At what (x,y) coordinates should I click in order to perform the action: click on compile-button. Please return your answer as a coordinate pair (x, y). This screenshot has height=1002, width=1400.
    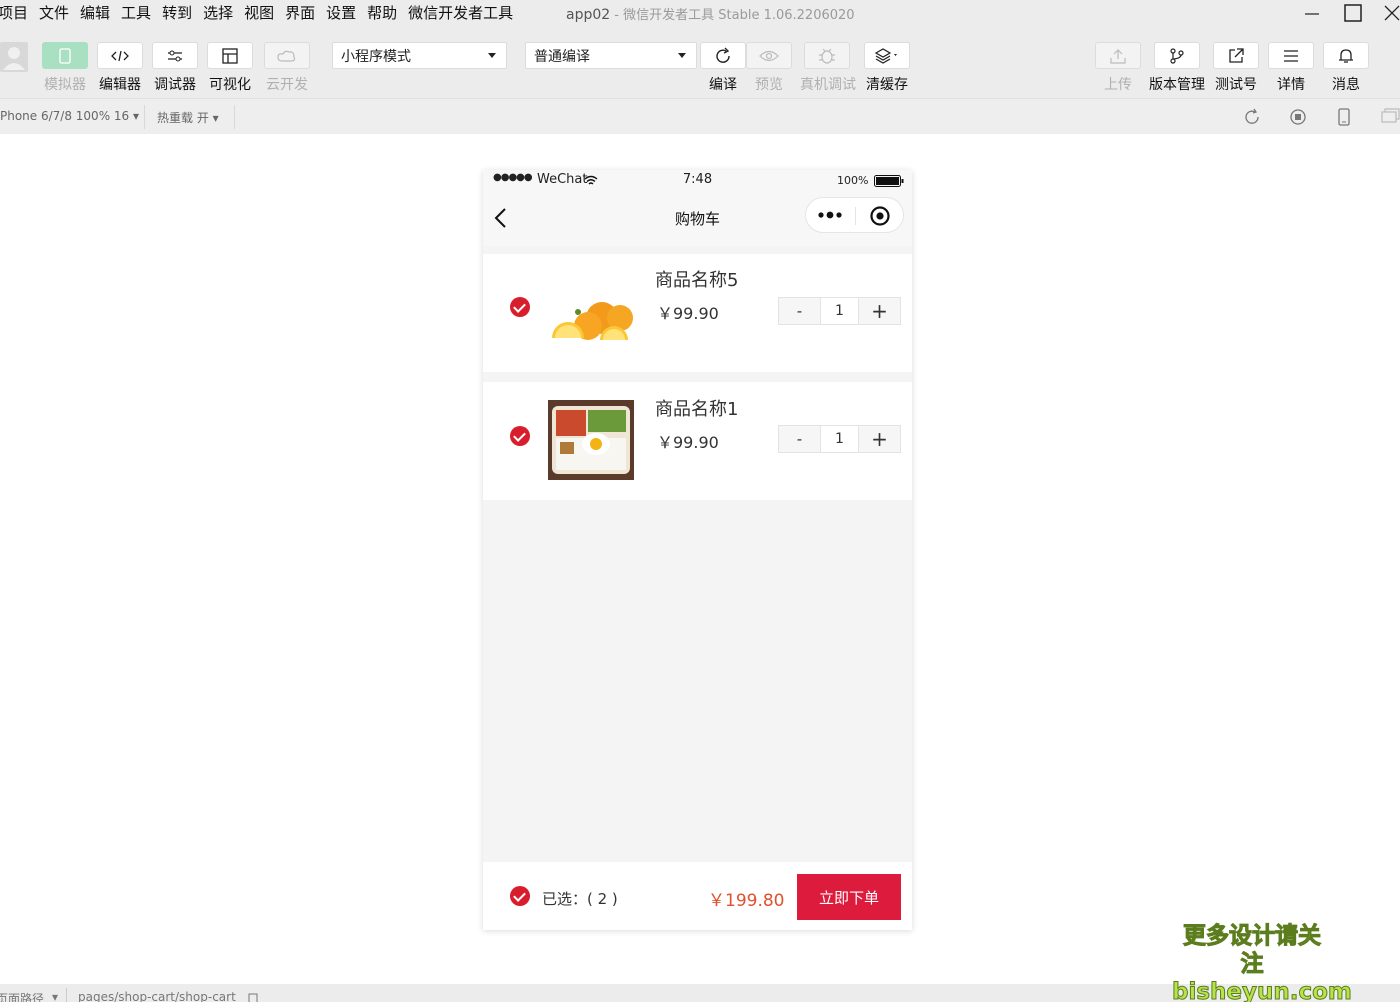
    Looking at the image, I should click on (723, 55).